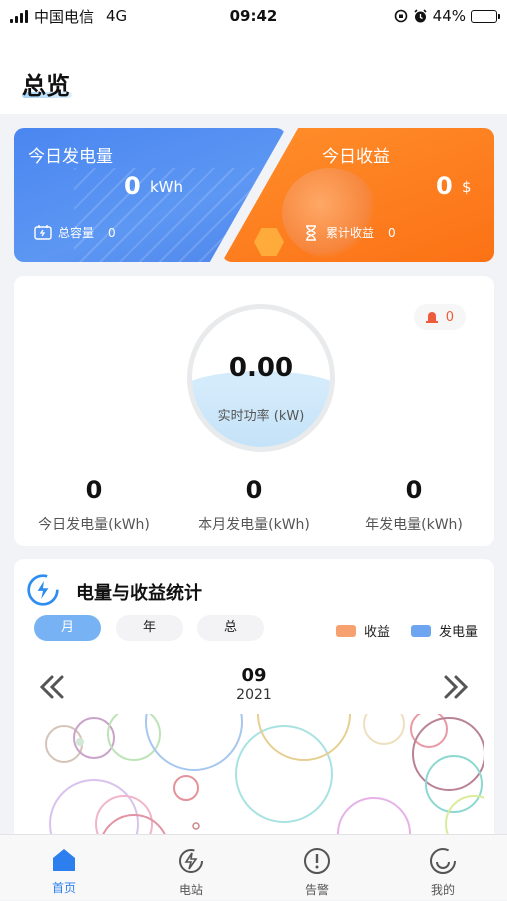 The height and width of the screenshot is (901, 507). What do you see at coordinates (253, 867) in the screenshot?
I see `bottom-tab-bar: 首页 电站 告警 我的` at bounding box center [253, 867].